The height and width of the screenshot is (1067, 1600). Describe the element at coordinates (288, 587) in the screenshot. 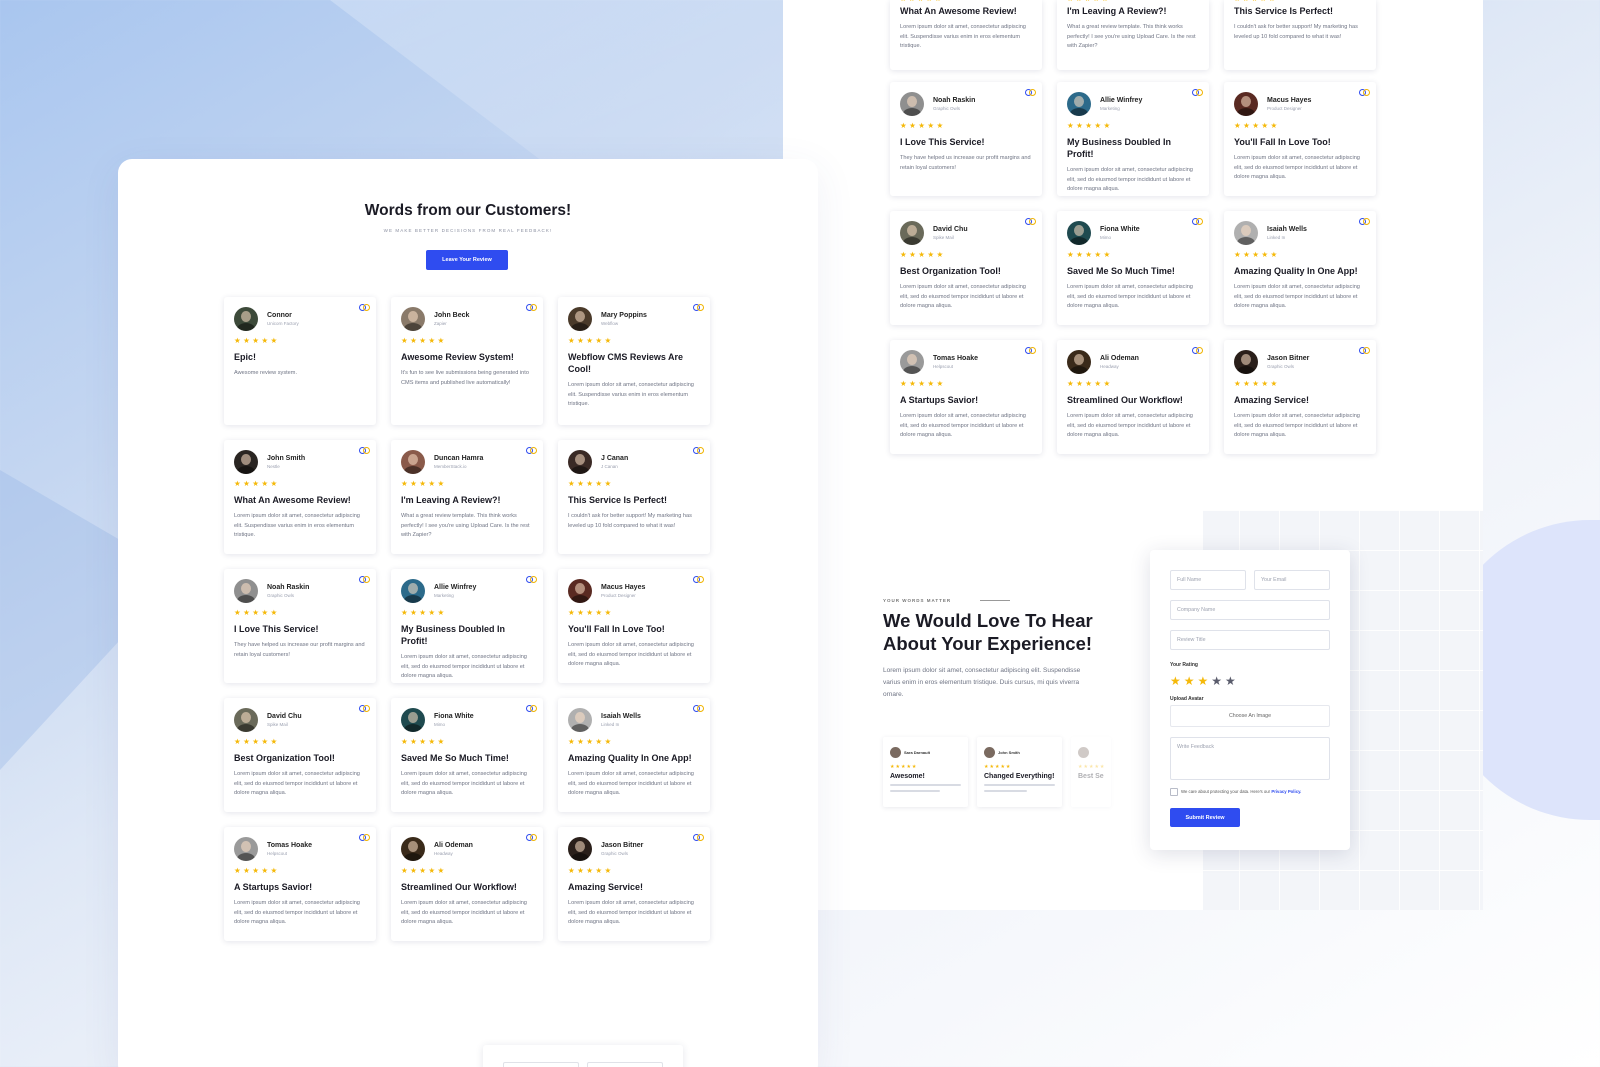

I see `reviewer-name: Noah Raskin` at that location.